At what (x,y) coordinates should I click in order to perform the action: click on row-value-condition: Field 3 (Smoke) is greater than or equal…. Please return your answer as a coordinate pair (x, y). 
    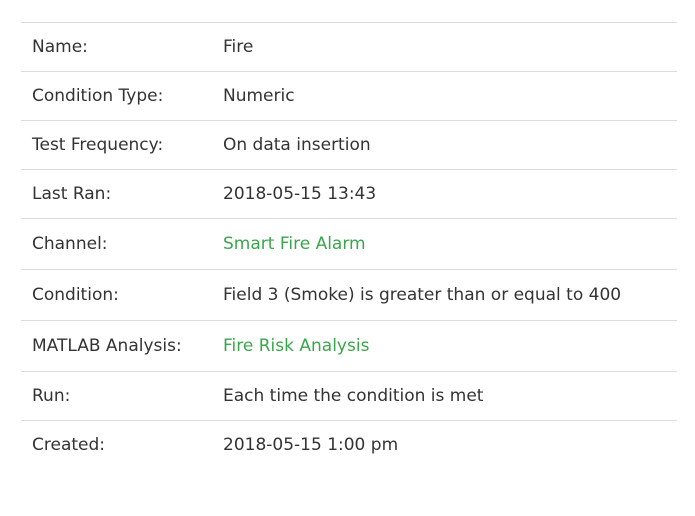
    Looking at the image, I should click on (422, 295).